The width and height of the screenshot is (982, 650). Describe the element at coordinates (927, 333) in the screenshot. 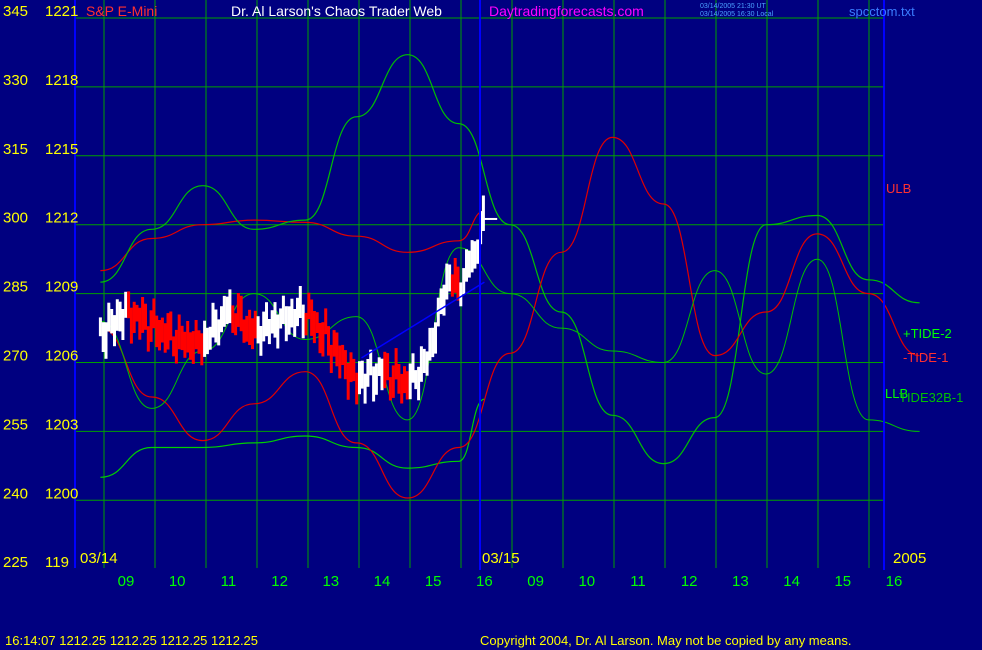

I see `label-tide-plus: +TIDE-2` at that location.